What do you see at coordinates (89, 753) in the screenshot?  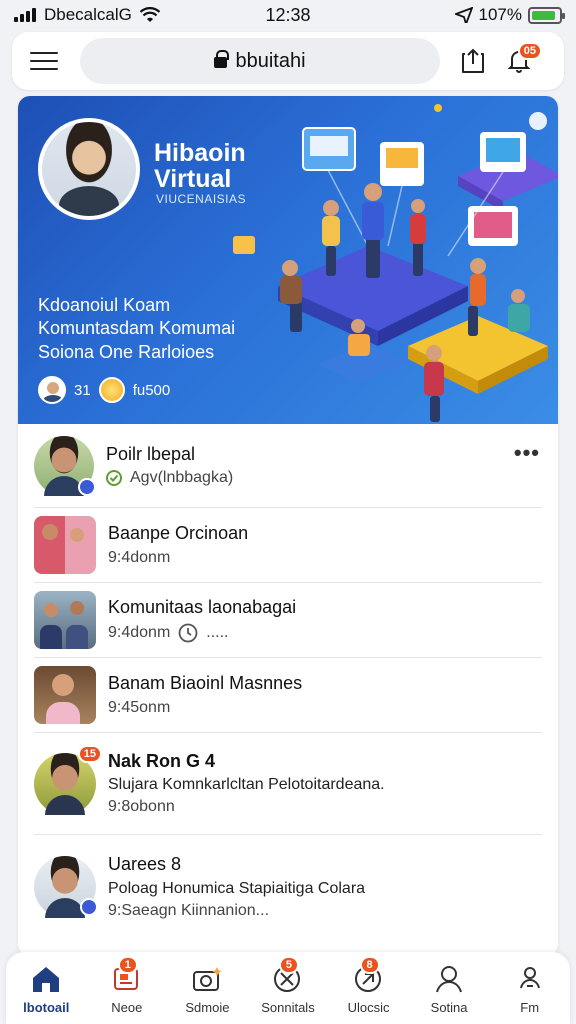 I see `unread-badge: 15` at bounding box center [89, 753].